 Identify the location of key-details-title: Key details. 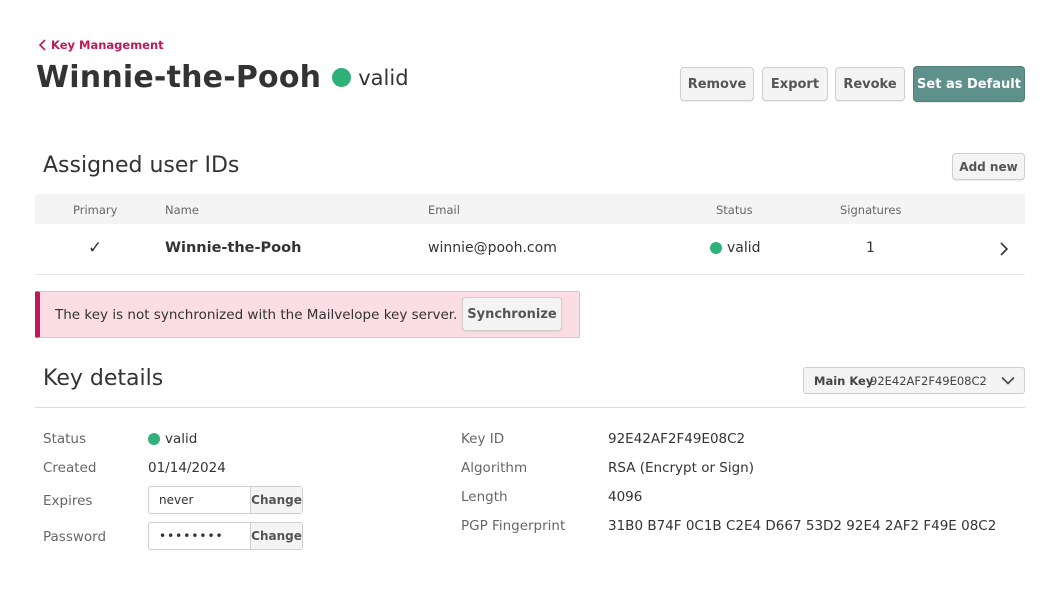
(103, 378).